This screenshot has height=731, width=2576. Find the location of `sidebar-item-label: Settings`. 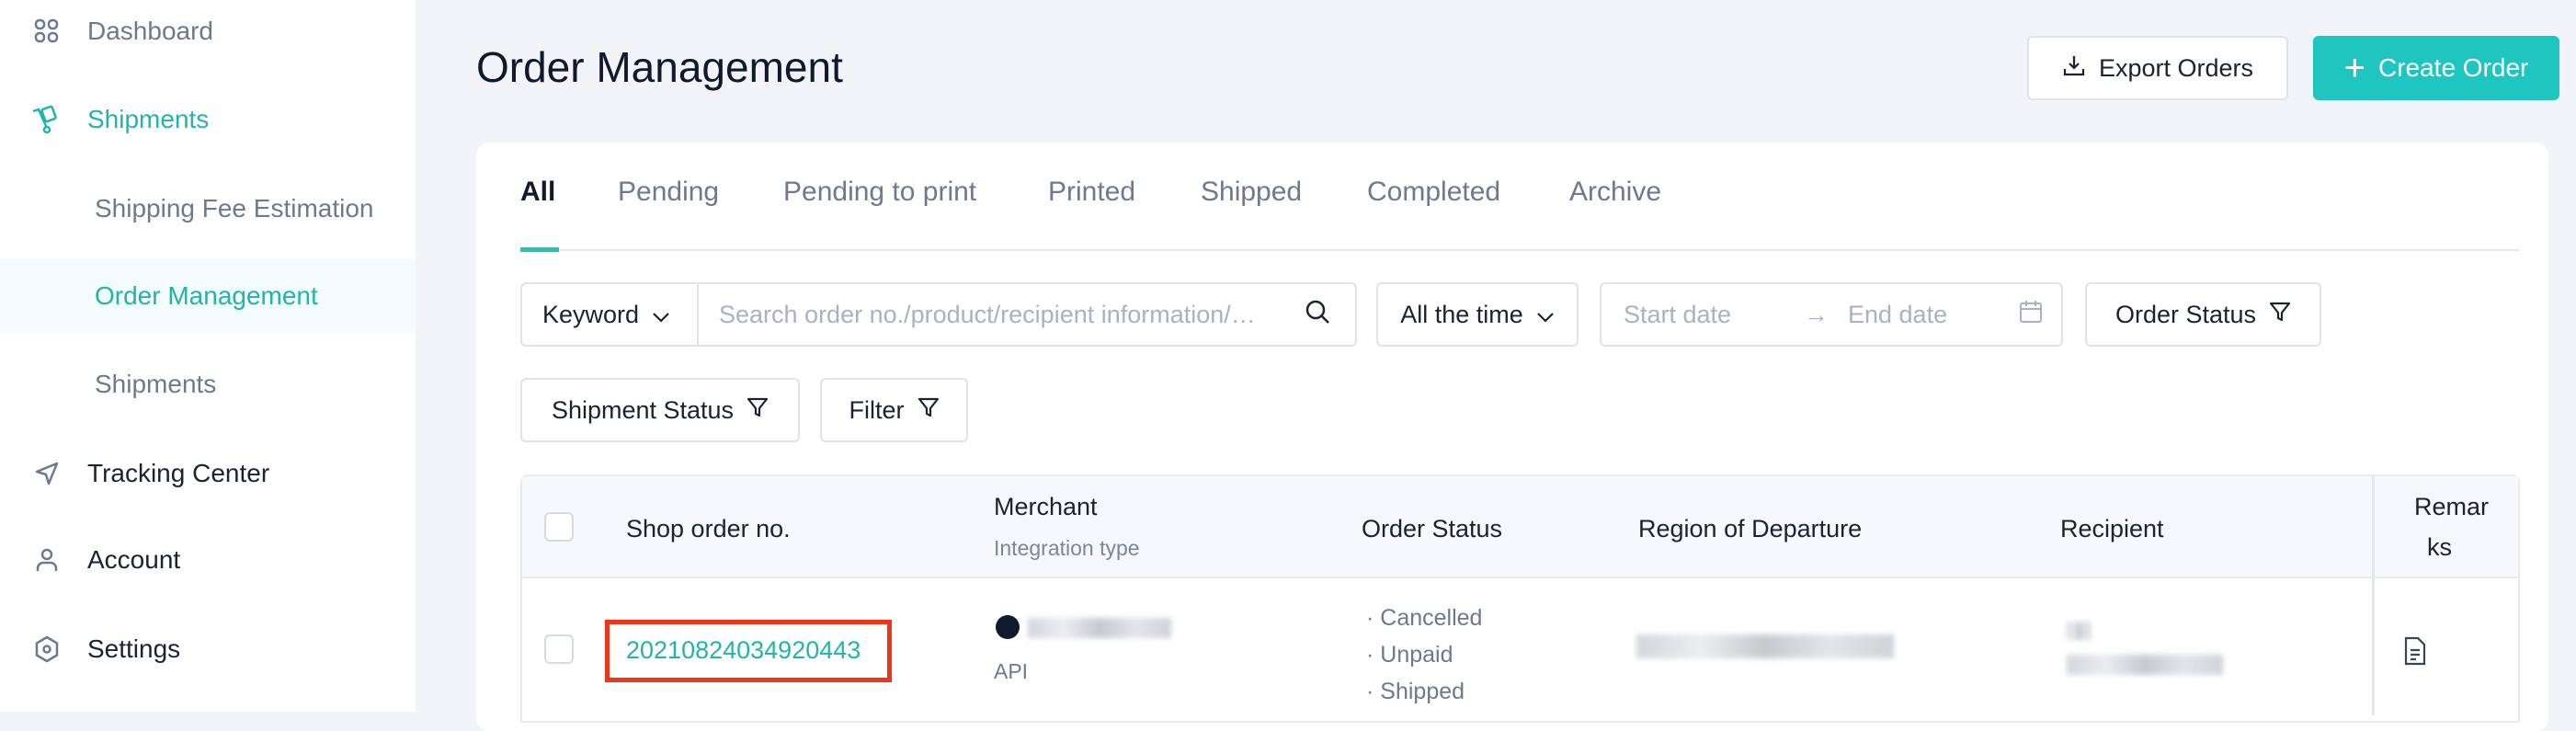

sidebar-item-label: Settings is located at coordinates (134, 648).